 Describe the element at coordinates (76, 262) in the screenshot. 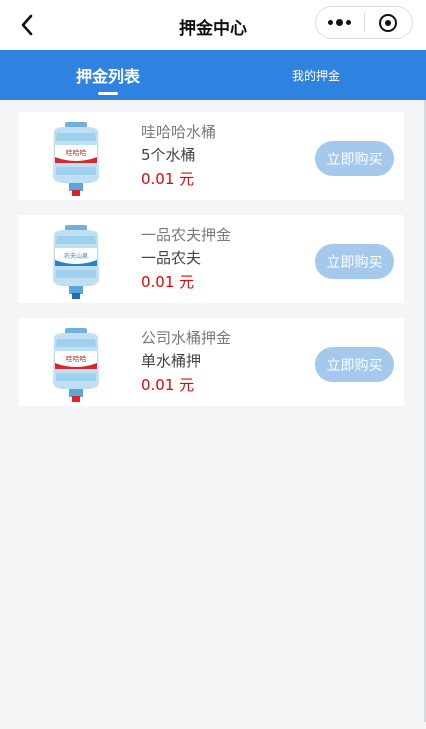

I see `water-bucket-image: 农夫山泉` at that location.